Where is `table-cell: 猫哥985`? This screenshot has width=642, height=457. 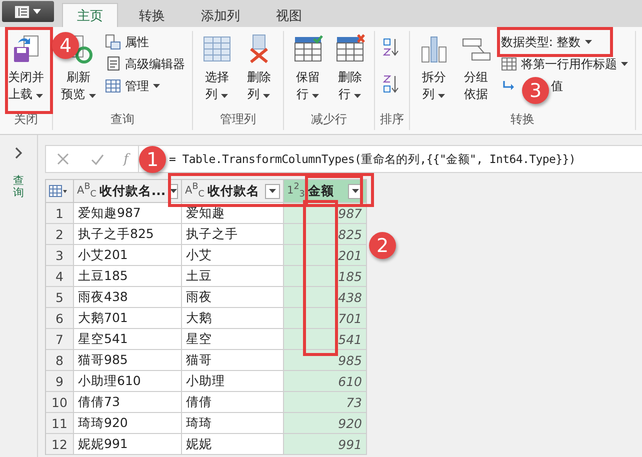
table-cell: 猫哥985 is located at coordinates (128, 360).